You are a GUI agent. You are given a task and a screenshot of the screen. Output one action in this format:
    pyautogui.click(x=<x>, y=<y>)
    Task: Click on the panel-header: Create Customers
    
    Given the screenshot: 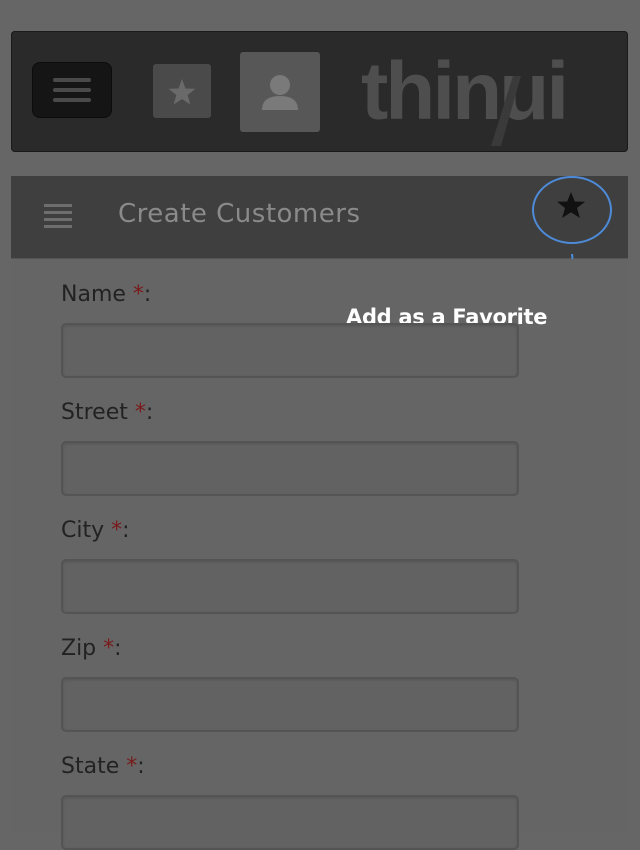 What is the action you would take?
    pyautogui.click(x=319, y=217)
    